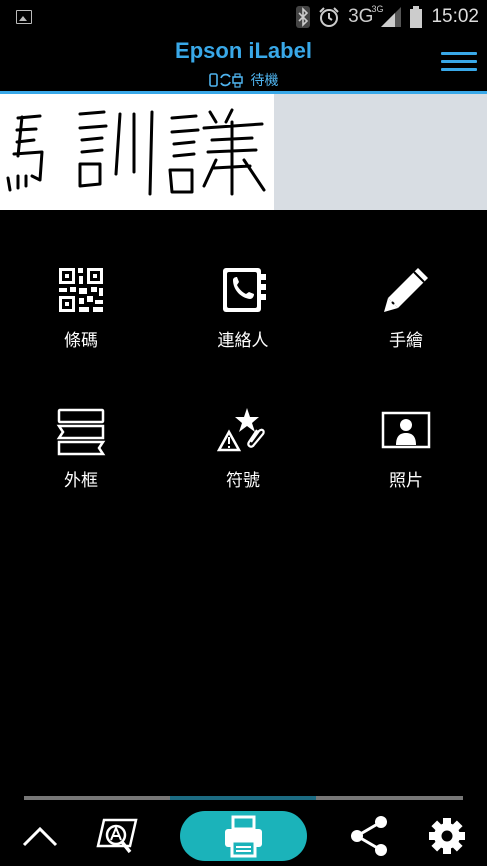  I want to click on printer-icon, so click(243, 836).